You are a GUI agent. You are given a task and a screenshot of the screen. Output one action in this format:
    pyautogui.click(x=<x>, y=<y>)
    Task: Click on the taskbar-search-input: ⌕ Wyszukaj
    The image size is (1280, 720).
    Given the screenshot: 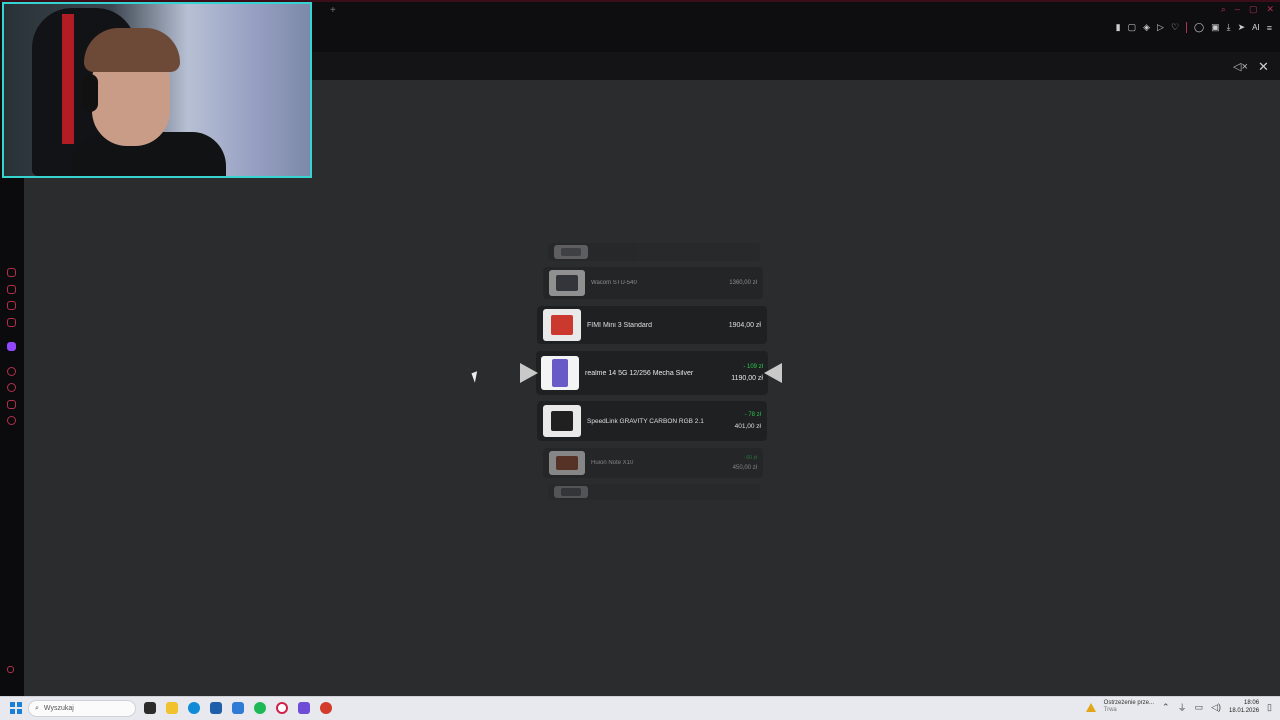 What is the action you would take?
    pyautogui.click(x=82, y=708)
    